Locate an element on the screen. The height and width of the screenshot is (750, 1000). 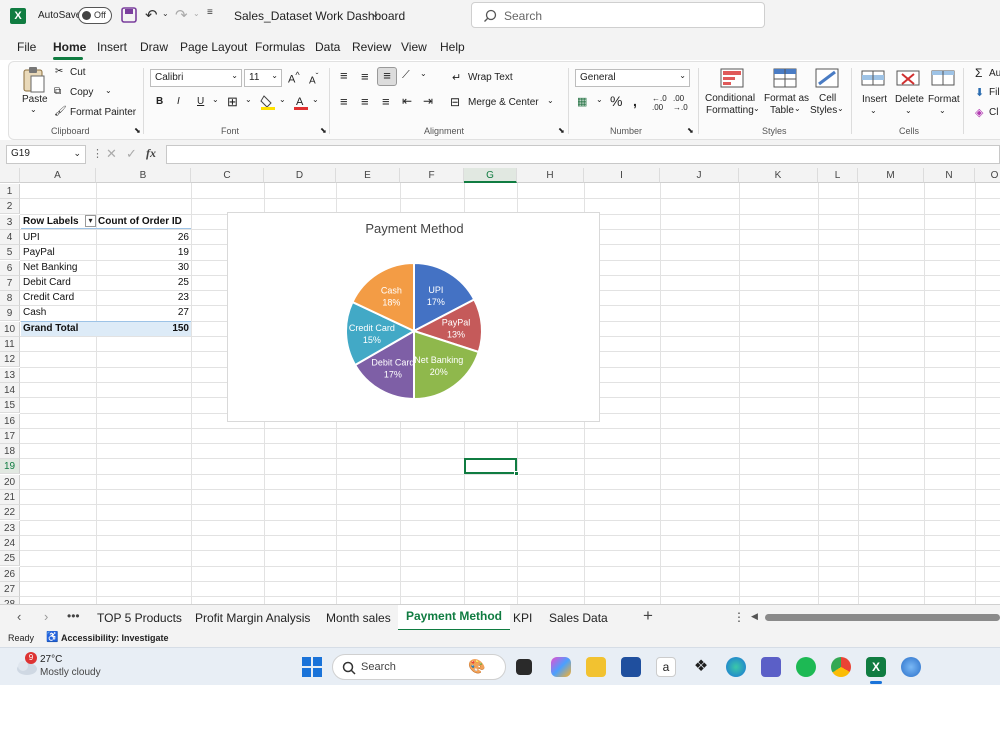
orientation-dropdown-icon: ⌄ is located at coordinates (423, 73).